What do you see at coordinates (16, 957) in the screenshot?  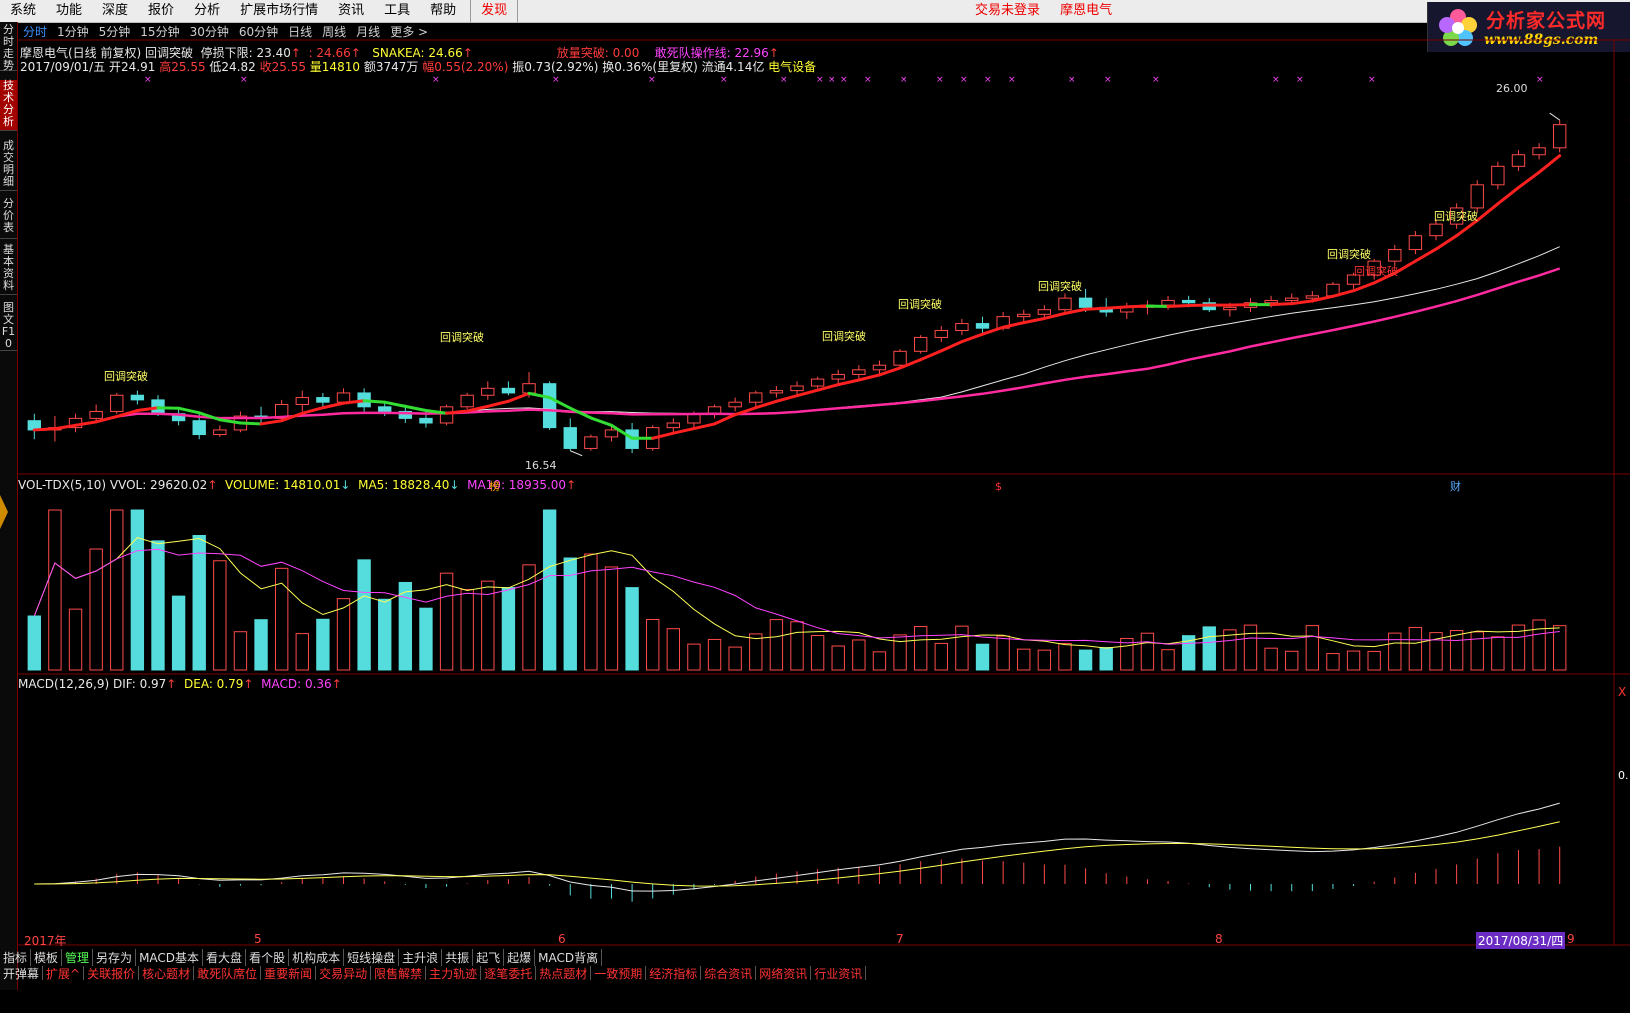 I see `tab-indicator: 指标` at bounding box center [16, 957].